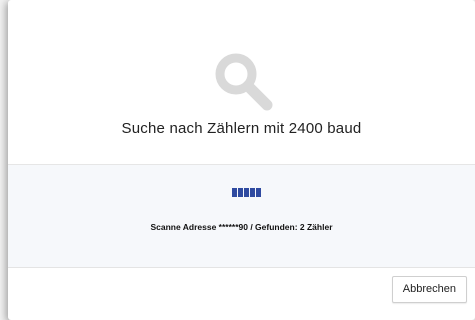 The width and height of the screenshot is (475, 320). I want to click on cancel-button: Abbrechen, so click(429, 289).